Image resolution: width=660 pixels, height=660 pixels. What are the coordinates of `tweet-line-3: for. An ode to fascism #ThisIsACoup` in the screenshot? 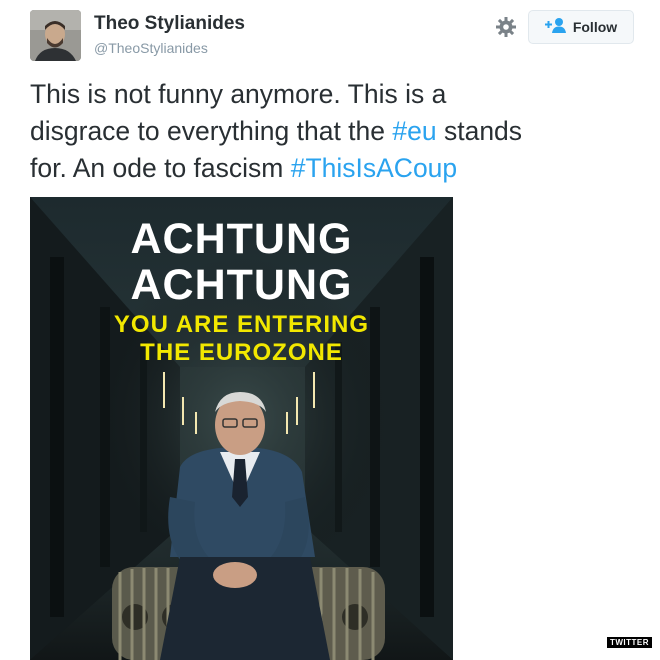 It's located at (335, 168).